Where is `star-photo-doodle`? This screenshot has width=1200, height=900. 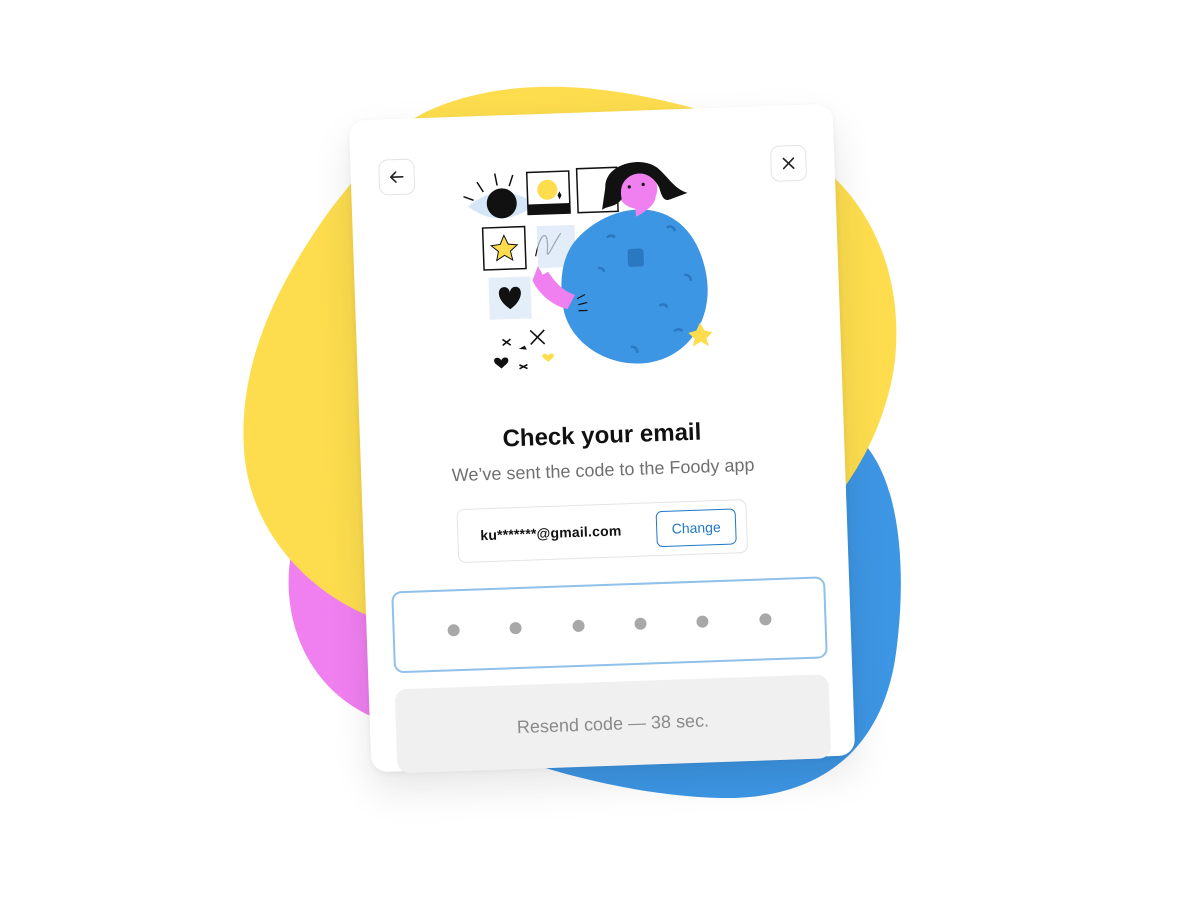 star-photo-doodle is located at coordinates (504, 248).